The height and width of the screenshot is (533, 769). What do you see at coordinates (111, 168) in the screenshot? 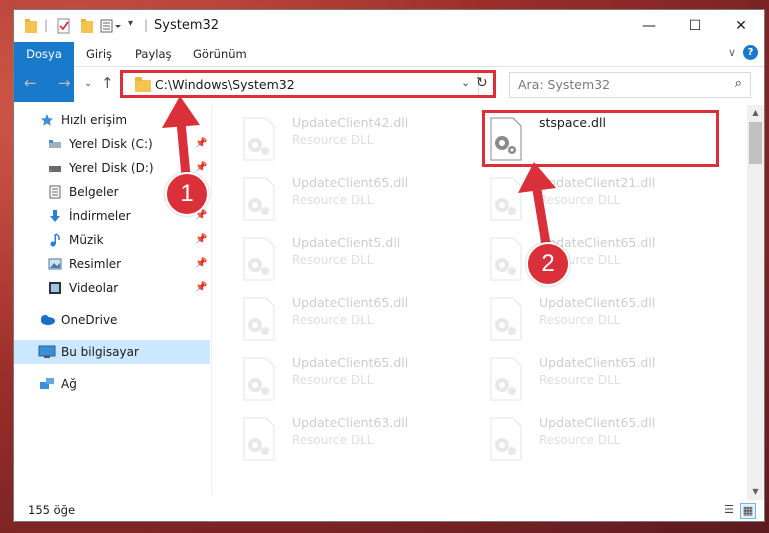
I see `sidebar-item-label: Yerel Disk (D:)` at bounding box center [111, 168].